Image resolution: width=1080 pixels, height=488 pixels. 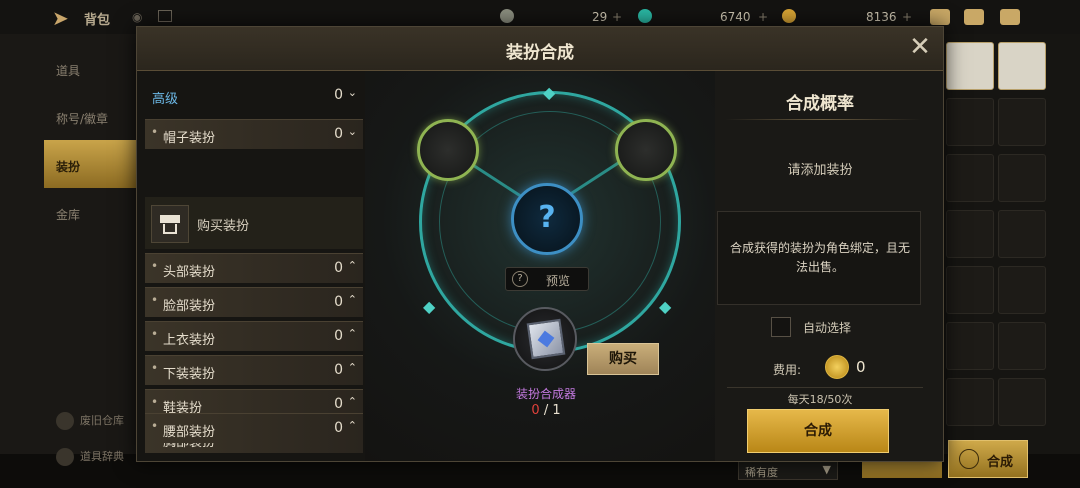 I want to click on owned-count: 0, so click(x=535, y=410).